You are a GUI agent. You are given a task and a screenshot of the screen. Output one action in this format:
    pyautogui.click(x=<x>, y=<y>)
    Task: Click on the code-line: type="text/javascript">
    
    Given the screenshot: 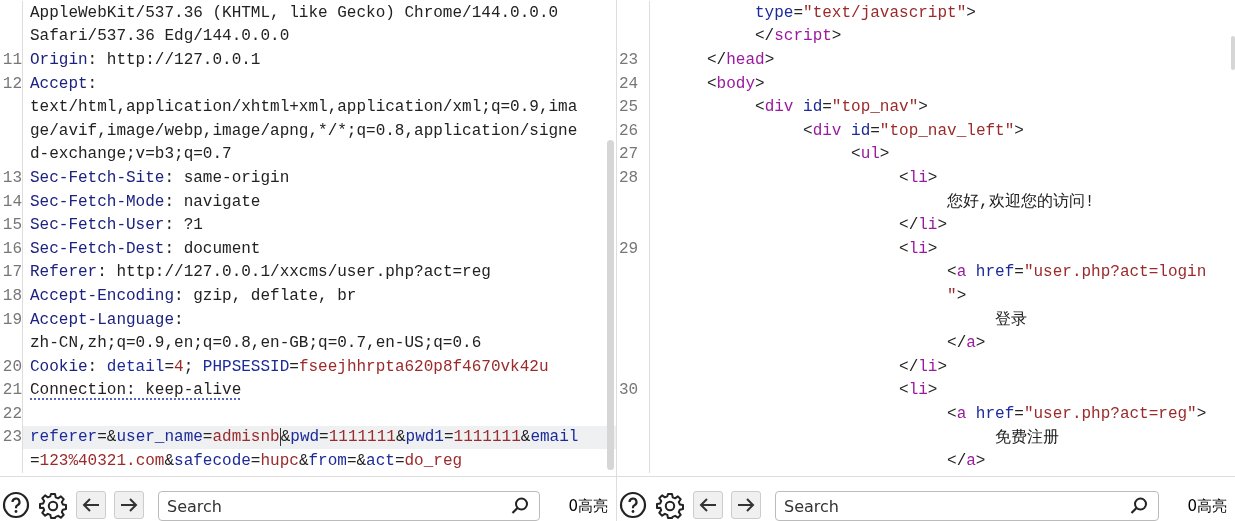 What is the action you would take?
    pyautogui.click(x=865, y=12)
    